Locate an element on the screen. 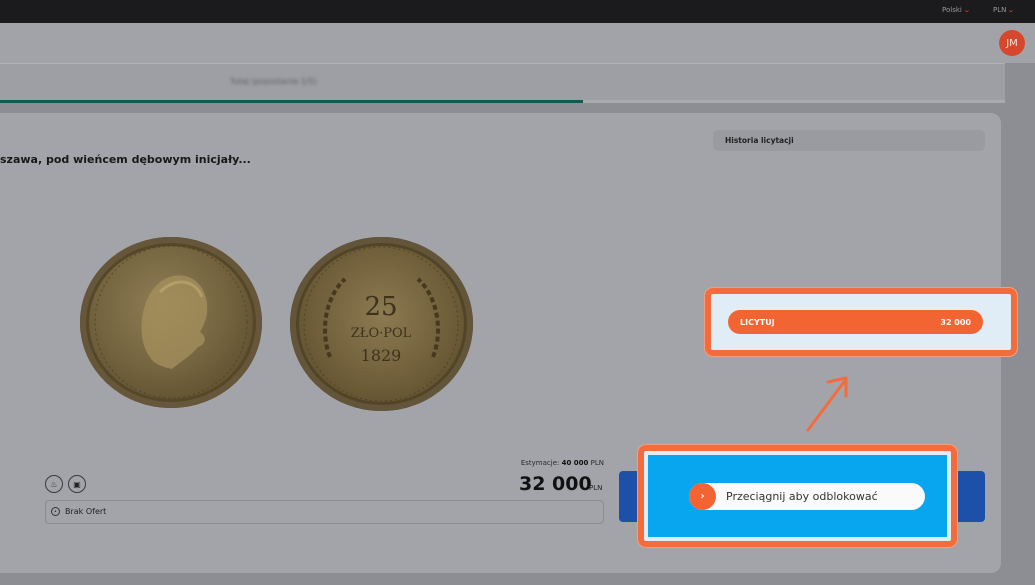  estimate-currency: PLN is located at coordinates (597, 463).